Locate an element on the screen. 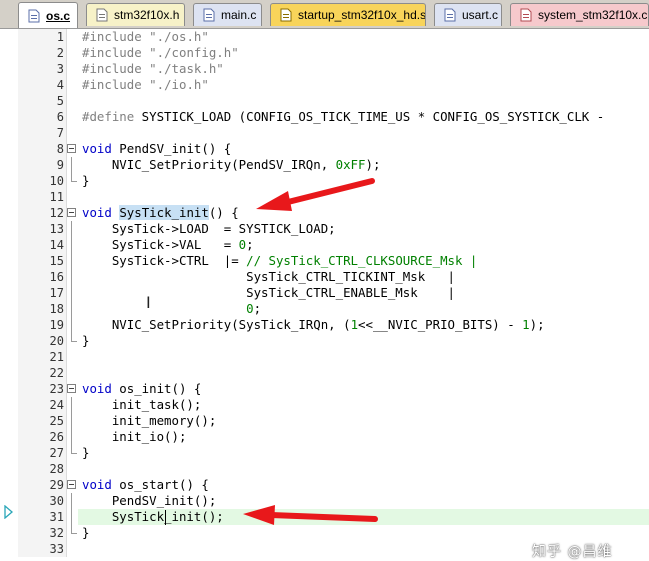 The width and height of the screenshot is (649, 561). code-line: void os_start() { is located at coordinates (145, 485).